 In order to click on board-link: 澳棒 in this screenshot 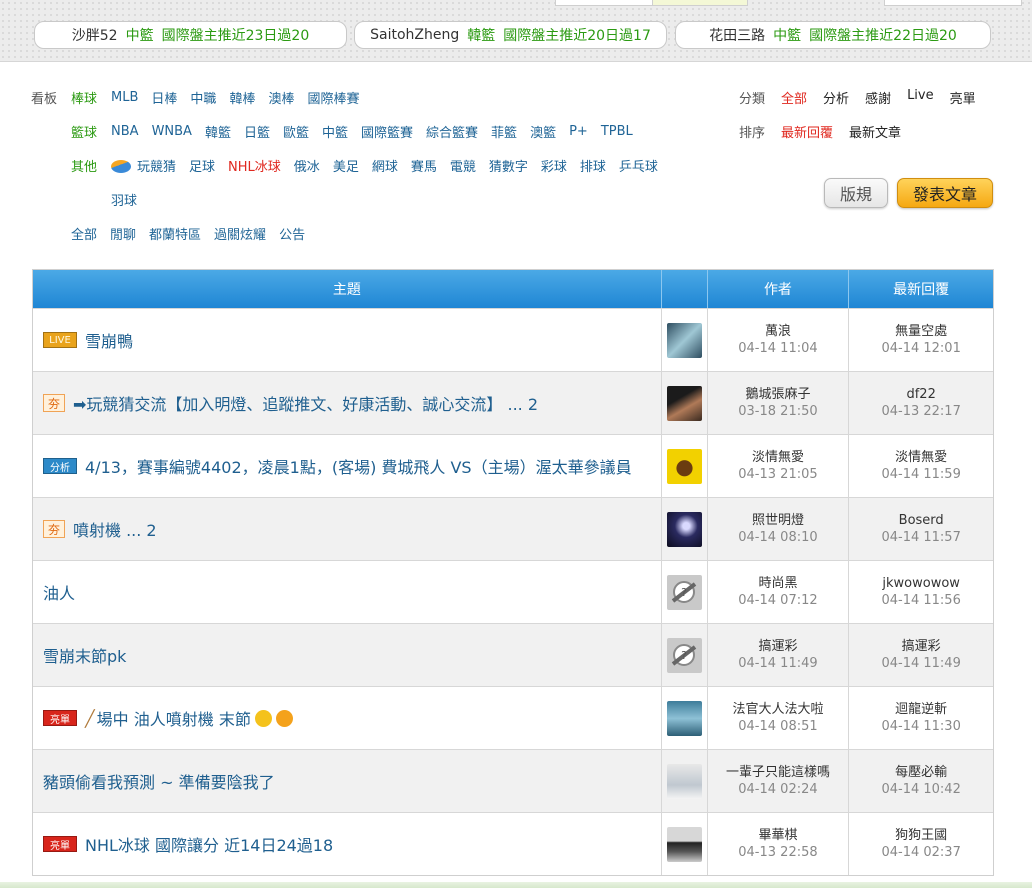, I will do `click(281, 97)`.